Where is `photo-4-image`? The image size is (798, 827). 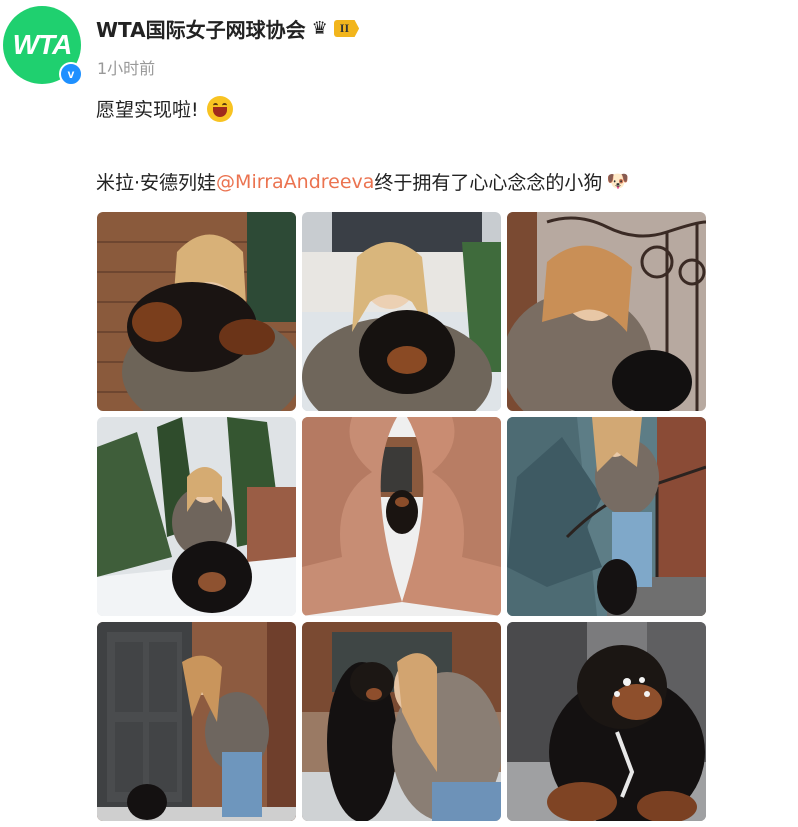
photo-4-image is located at coordinates (196, 516).